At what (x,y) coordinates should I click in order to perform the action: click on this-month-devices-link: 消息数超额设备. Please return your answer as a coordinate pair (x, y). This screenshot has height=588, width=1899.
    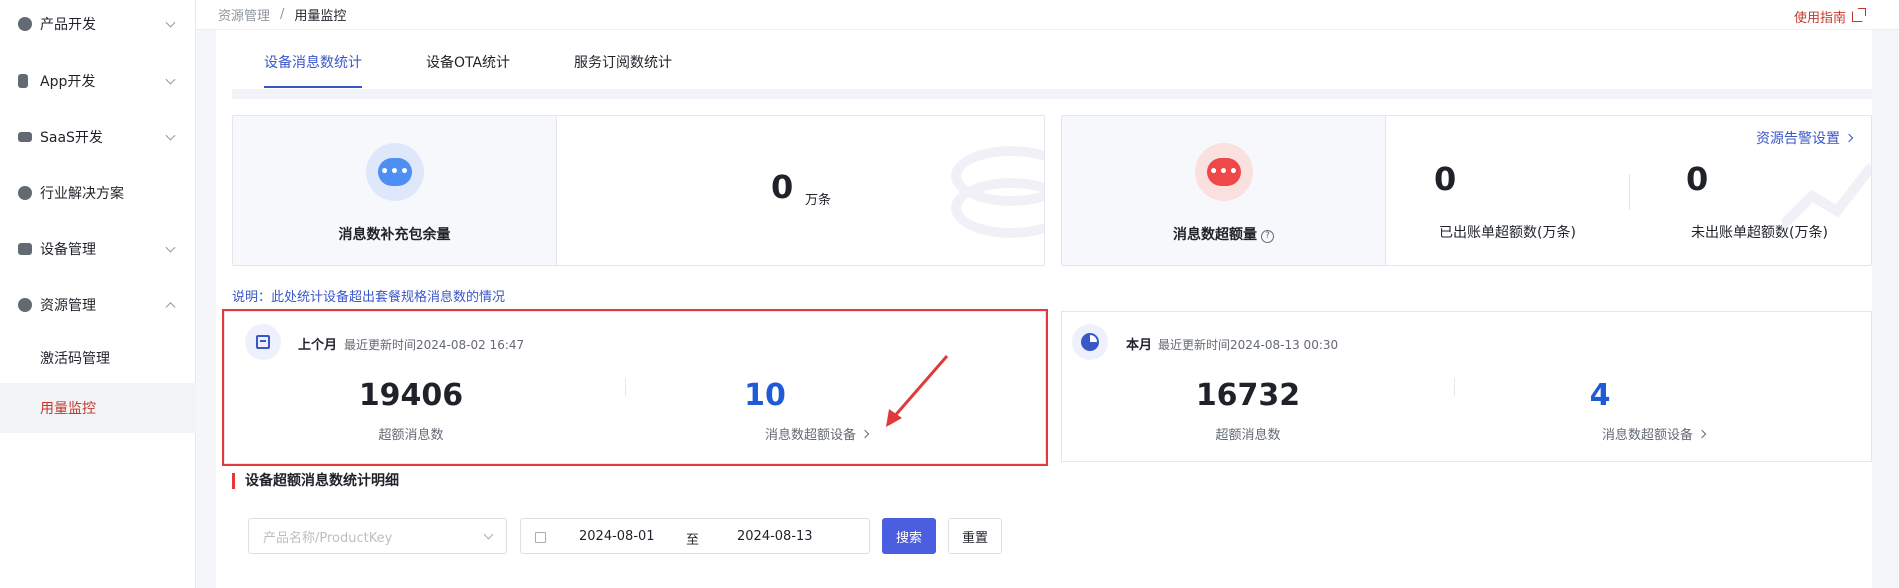
    Looking at the image, I should click on (1654, 433).